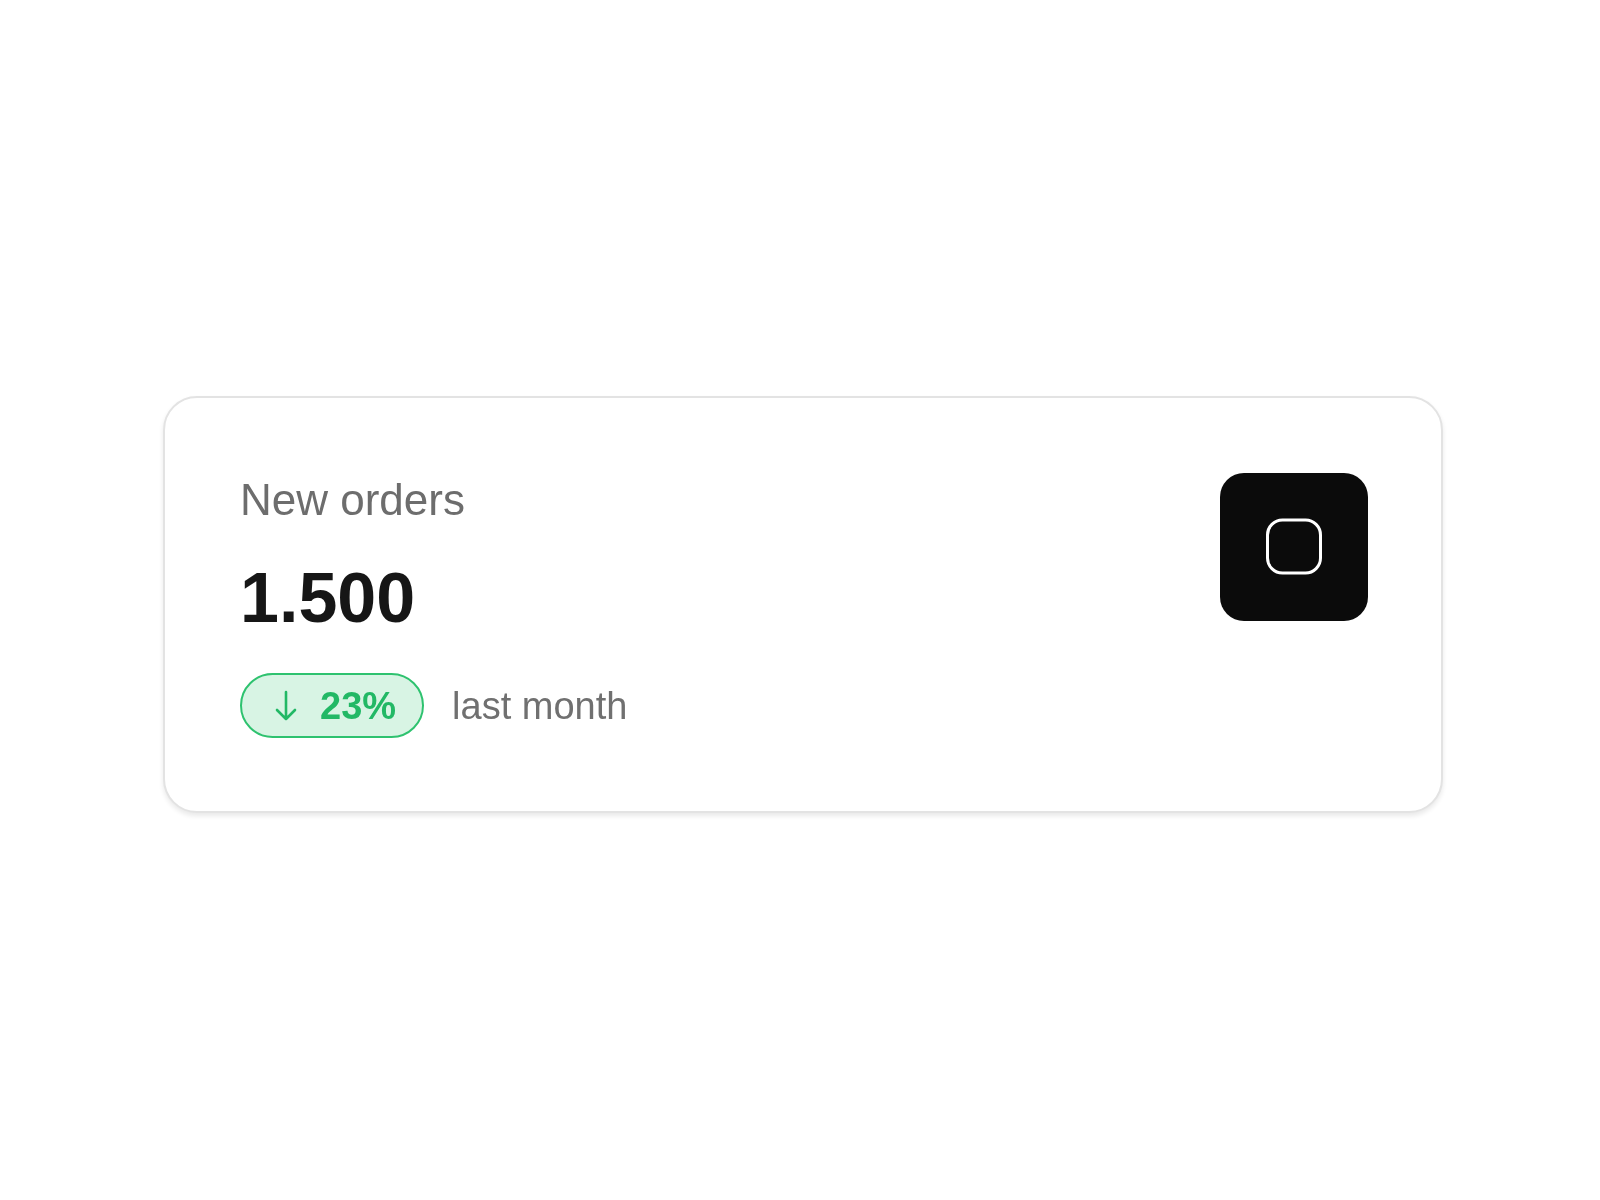  I want to click on stat-value: 1.500, so click(328, 598).